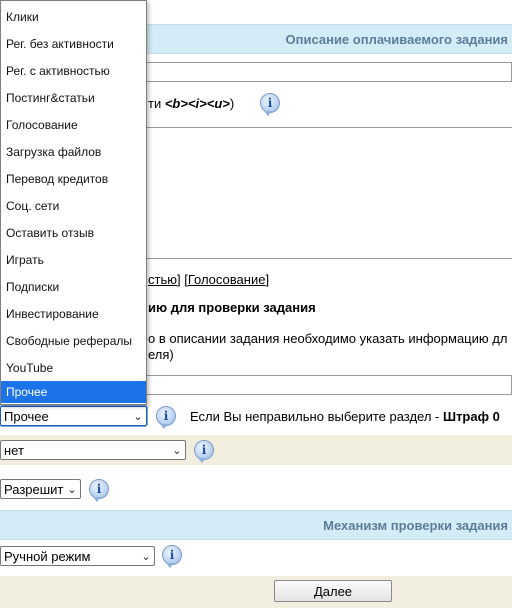 The width and height of the screenshot is (512, 608). Describe the element at coordinates (73, 286) in the screenshot. I see `dropdown-option: Подписки` at that location.